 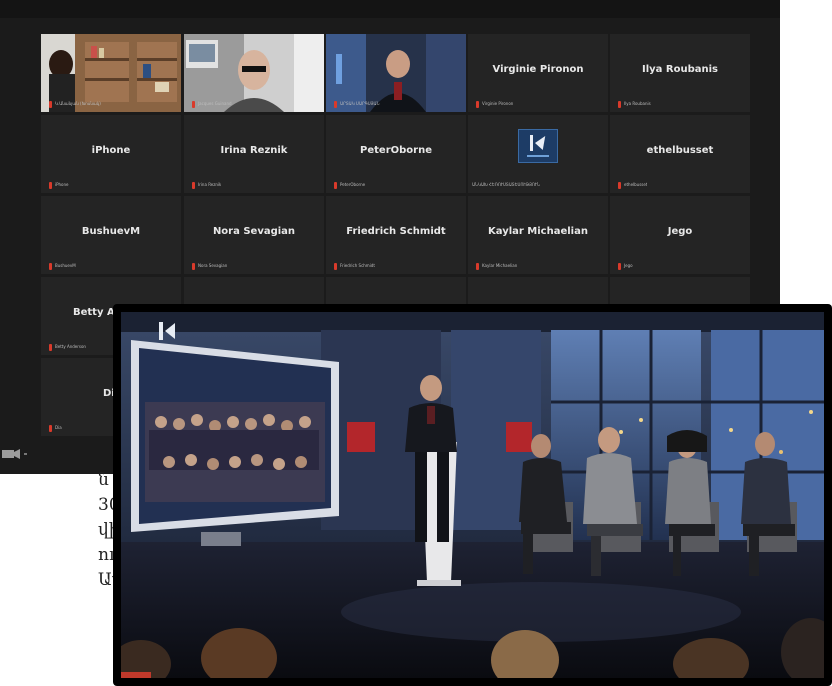 I want to click on participant-label: Nora Sevagian, so click(x=213, y=265).